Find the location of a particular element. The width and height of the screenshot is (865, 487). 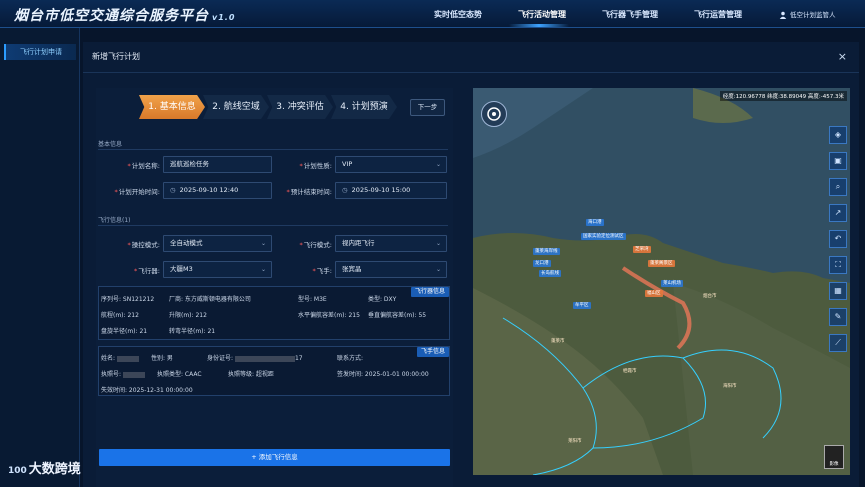

pilot-select: 张宾晶 ⌄ is located at coordinates (391, 269).